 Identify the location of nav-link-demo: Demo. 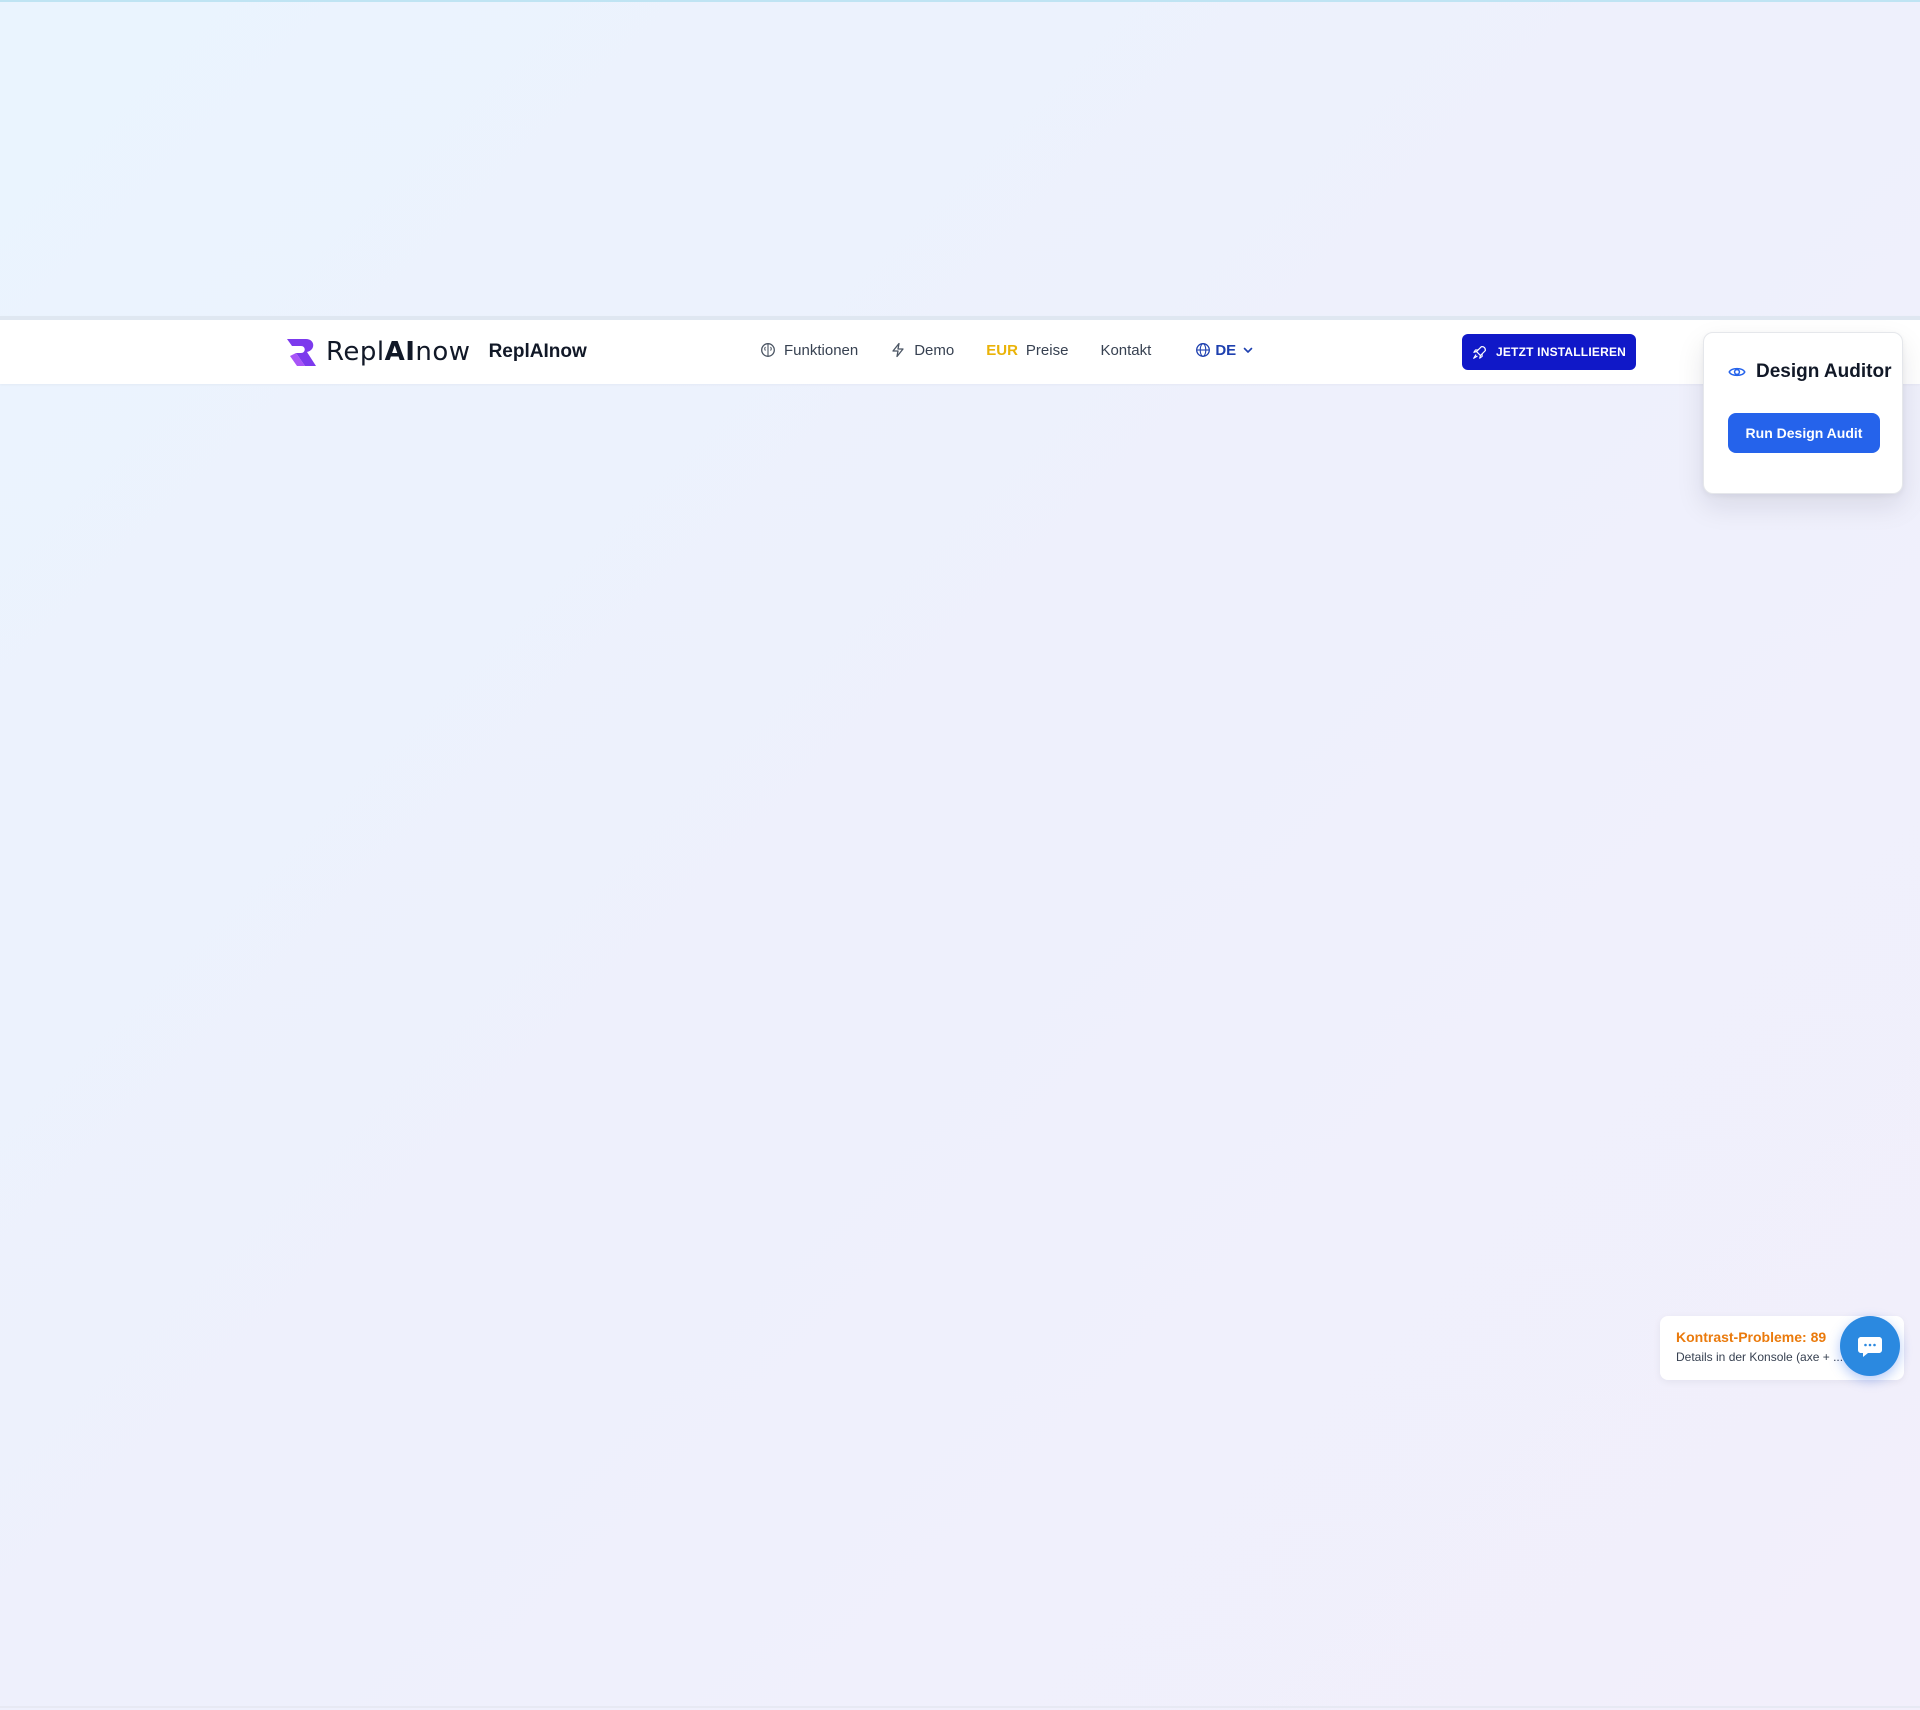
(922, 350).